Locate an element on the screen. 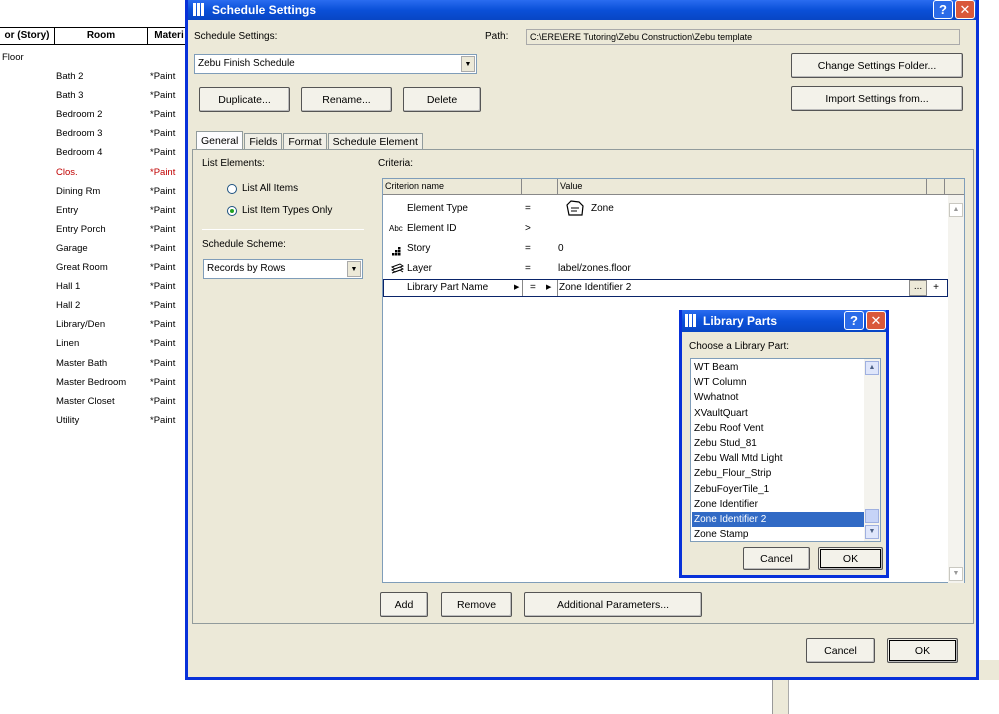  list-elements-label: List Elements: is located at coordinates (233, 163).